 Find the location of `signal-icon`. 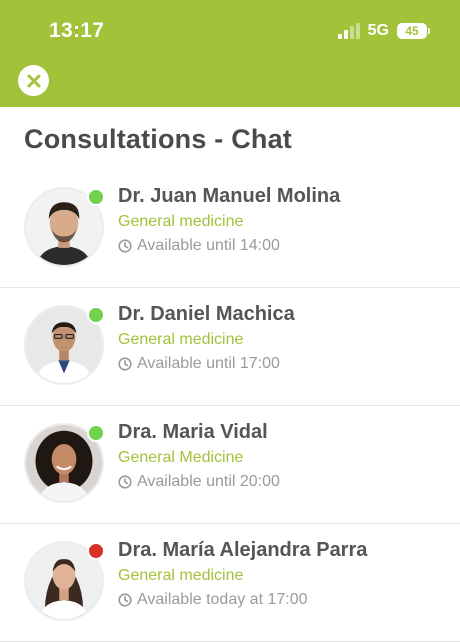

signal-icon is located at coordinates (348, 31).